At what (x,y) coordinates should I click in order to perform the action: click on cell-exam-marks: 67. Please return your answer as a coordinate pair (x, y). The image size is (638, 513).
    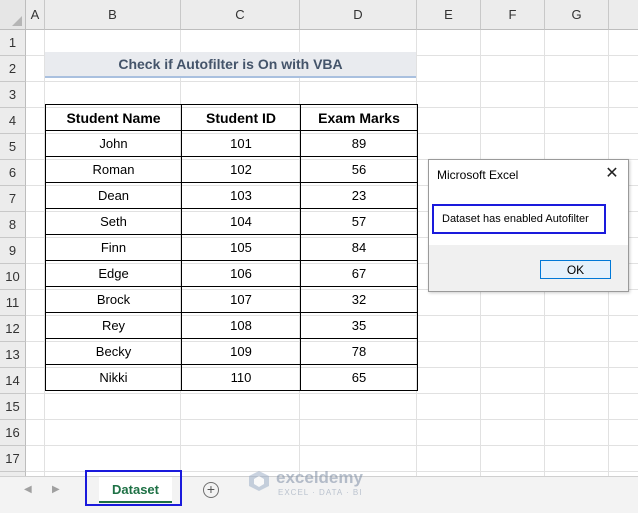
    Looking at the image, I should click on (359, 273).